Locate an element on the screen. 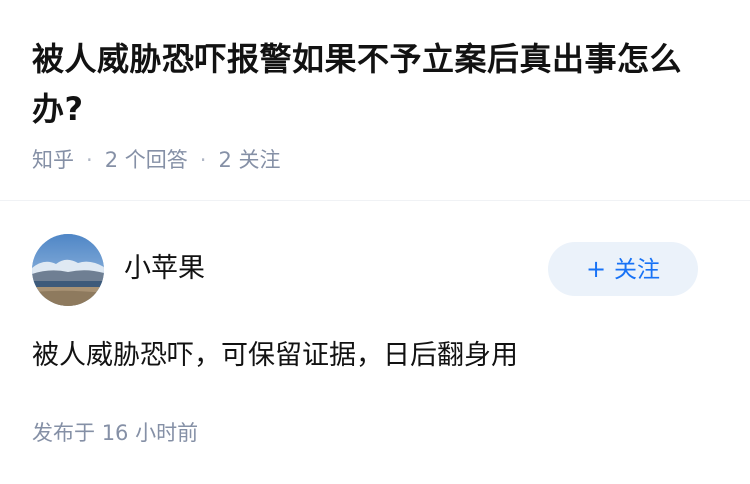 The width and height of the screenshot is (750, 484). follower-count: 2 is located at coordinates (225, 160).